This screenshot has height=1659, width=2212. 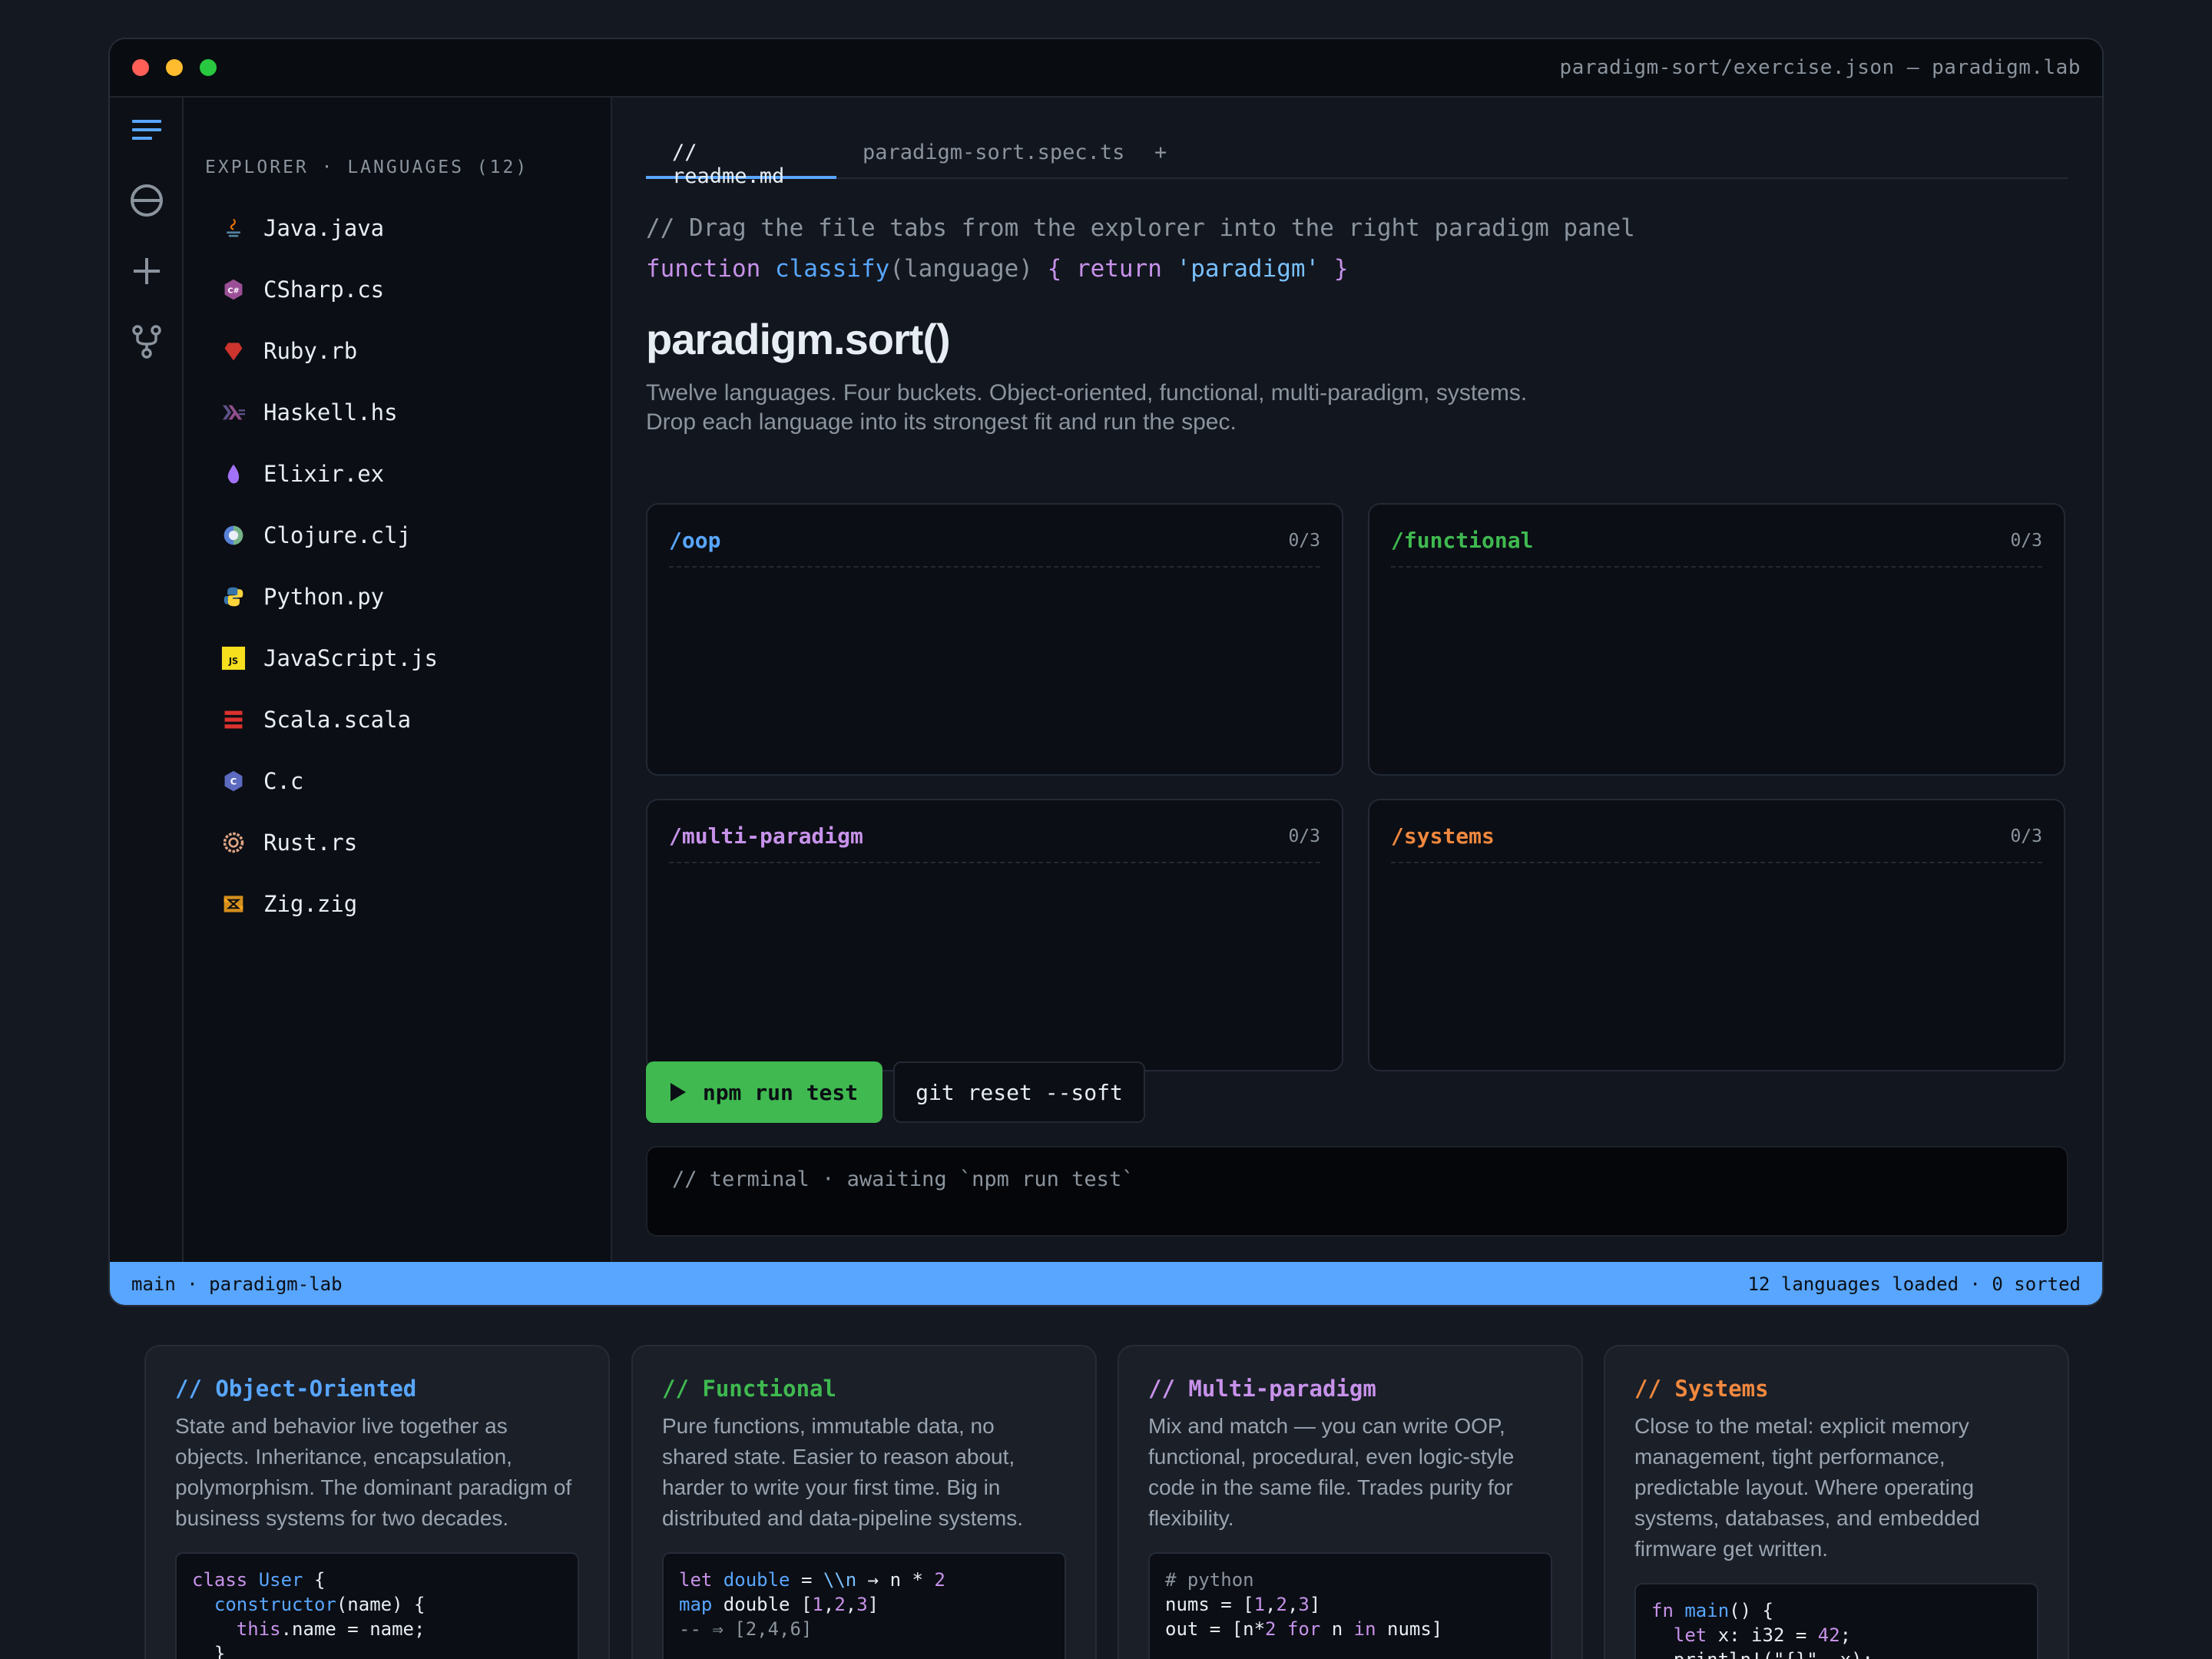 I want to click on tab-spec: paradigm-sort.spec.ts, so click(x=993, y=157).